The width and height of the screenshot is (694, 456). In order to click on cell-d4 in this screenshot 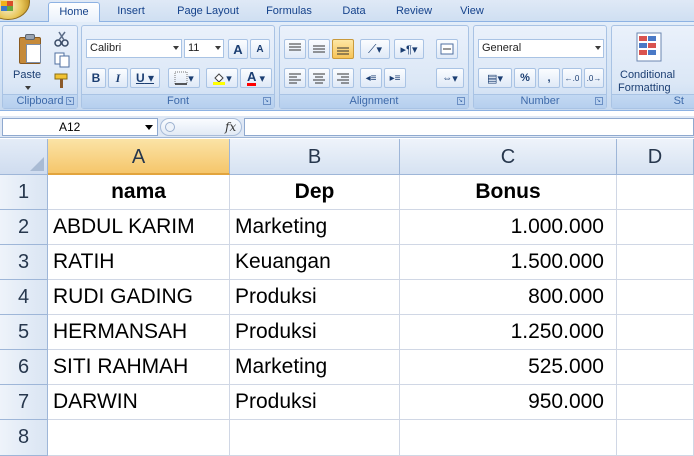, I will do `click(655, 297)`.